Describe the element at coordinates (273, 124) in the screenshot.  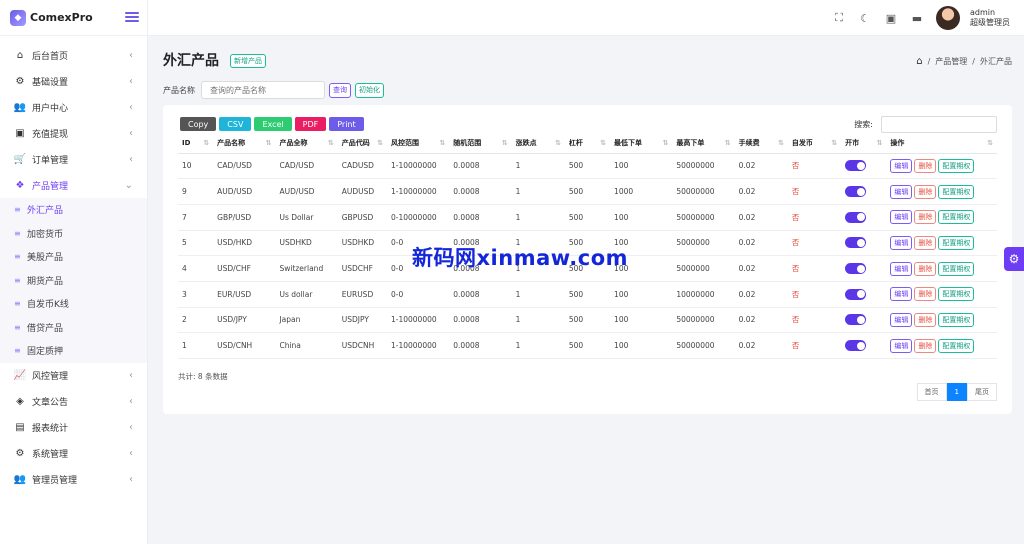
I see `export-excel-button: Excel` at that location.